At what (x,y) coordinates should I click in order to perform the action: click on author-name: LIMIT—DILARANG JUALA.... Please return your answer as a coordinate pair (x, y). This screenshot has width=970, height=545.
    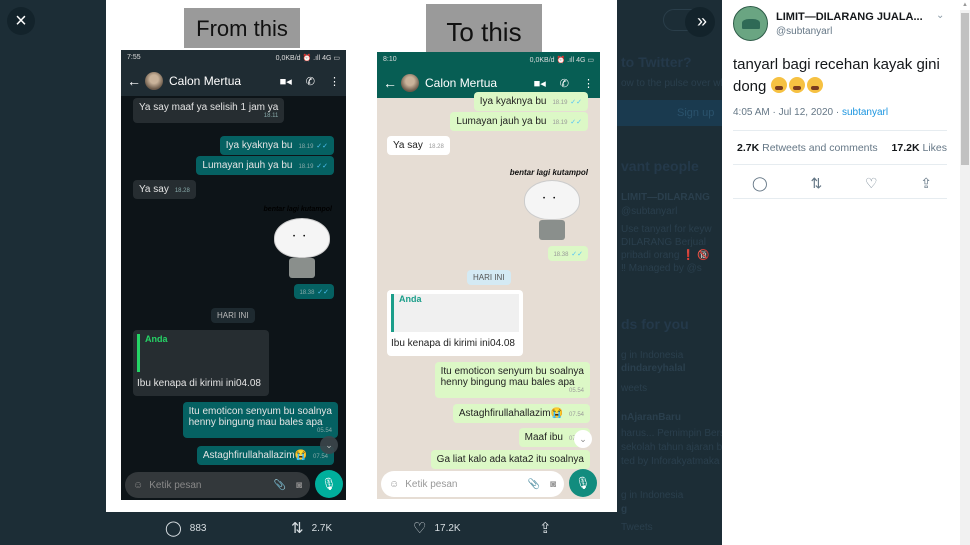
    Looking at the image, I should click on (849, 17).